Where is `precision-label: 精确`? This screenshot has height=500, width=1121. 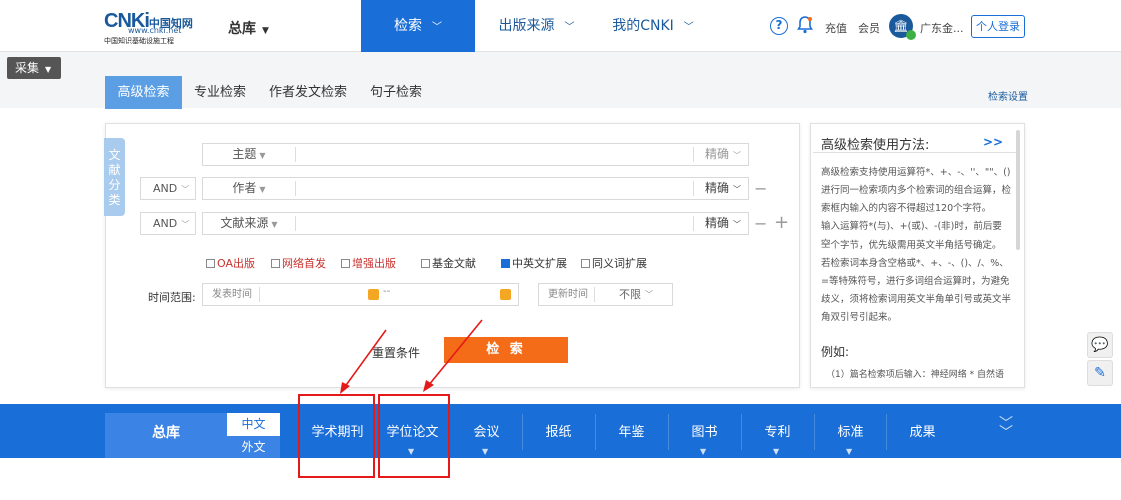
precision-label: 精确 is located at coordinates (717, 188).